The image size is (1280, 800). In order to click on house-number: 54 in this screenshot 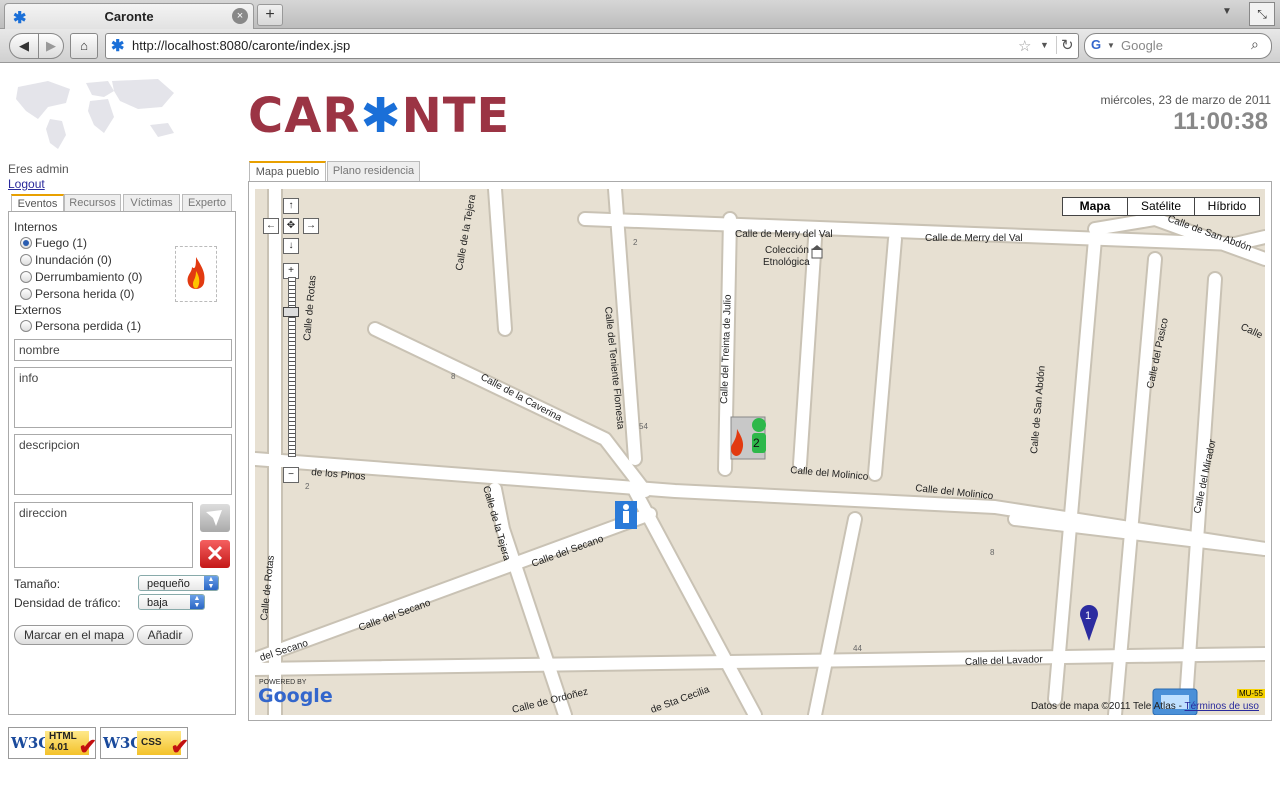, I will do `click(643, 426)`.